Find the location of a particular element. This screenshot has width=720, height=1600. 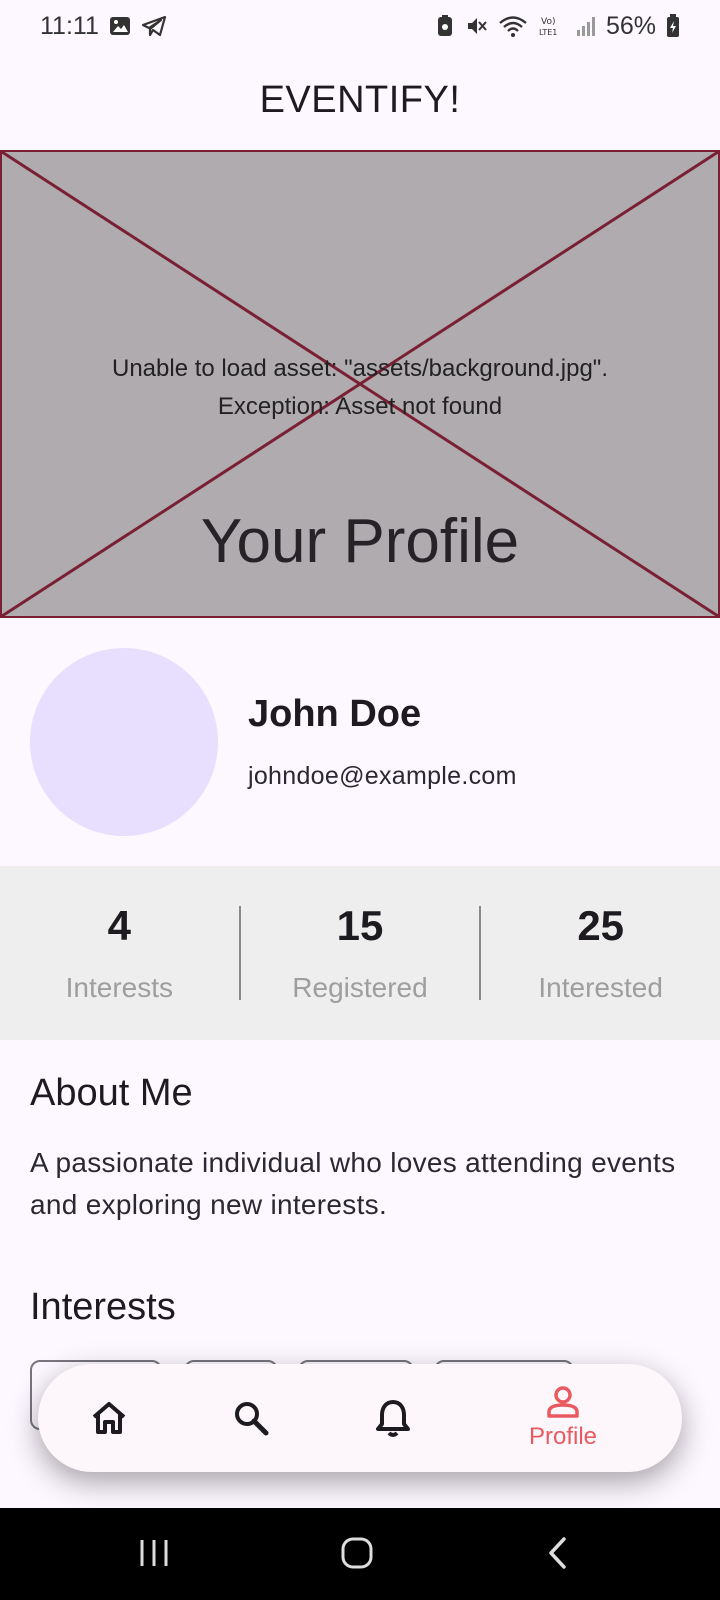

stat-label: Interests is located at coordinates (119, 987).